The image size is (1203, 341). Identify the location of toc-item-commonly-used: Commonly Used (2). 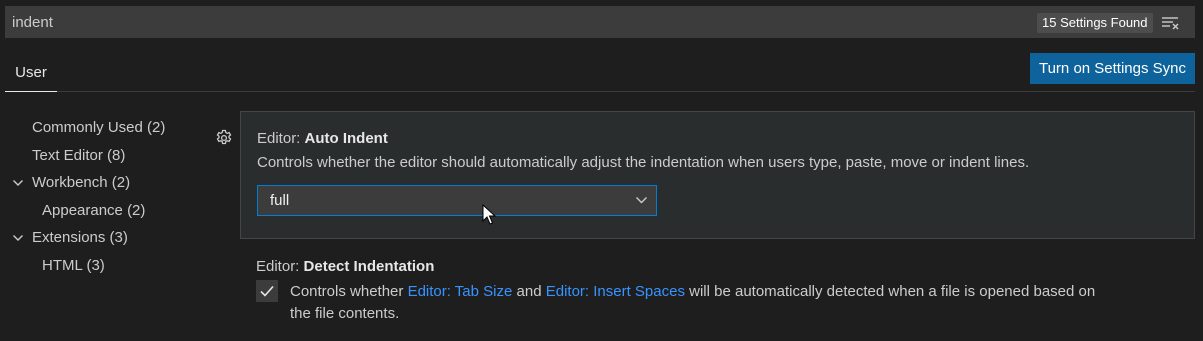
(100, 128).